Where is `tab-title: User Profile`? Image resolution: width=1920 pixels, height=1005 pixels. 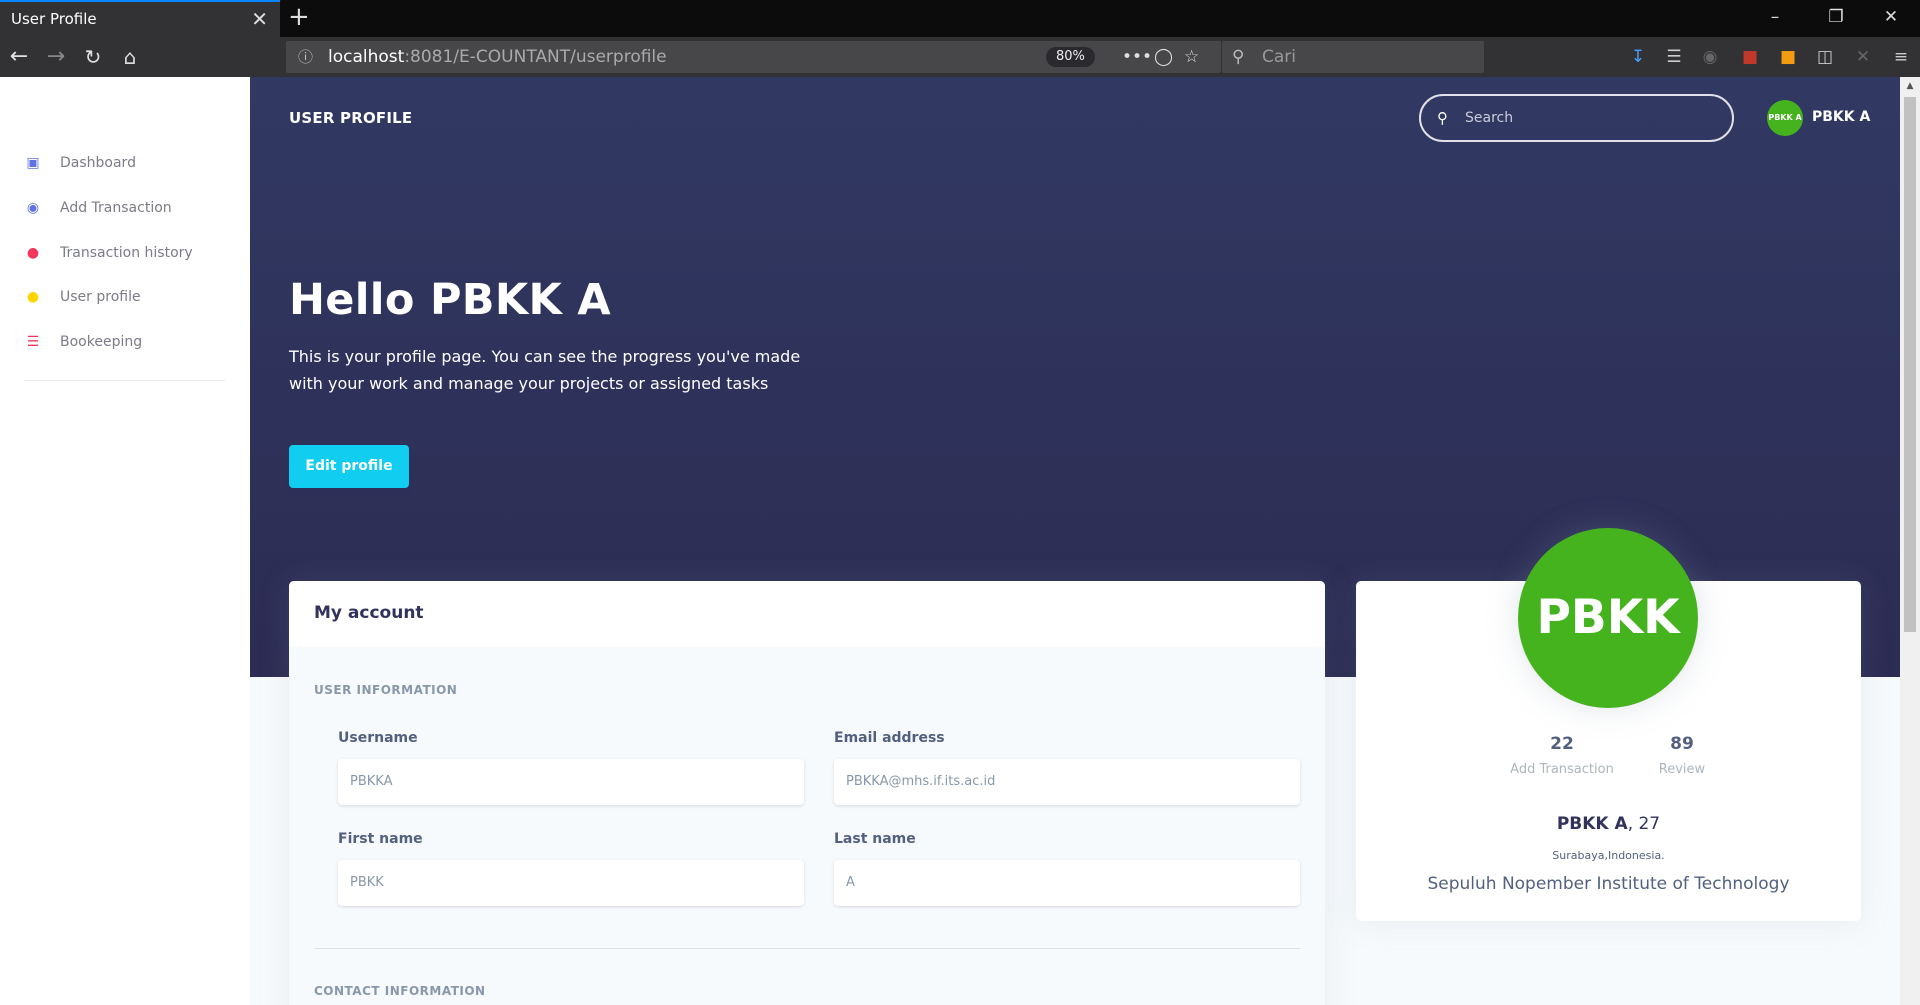 tab-title: User Profile is located at coordinates (54, 19).